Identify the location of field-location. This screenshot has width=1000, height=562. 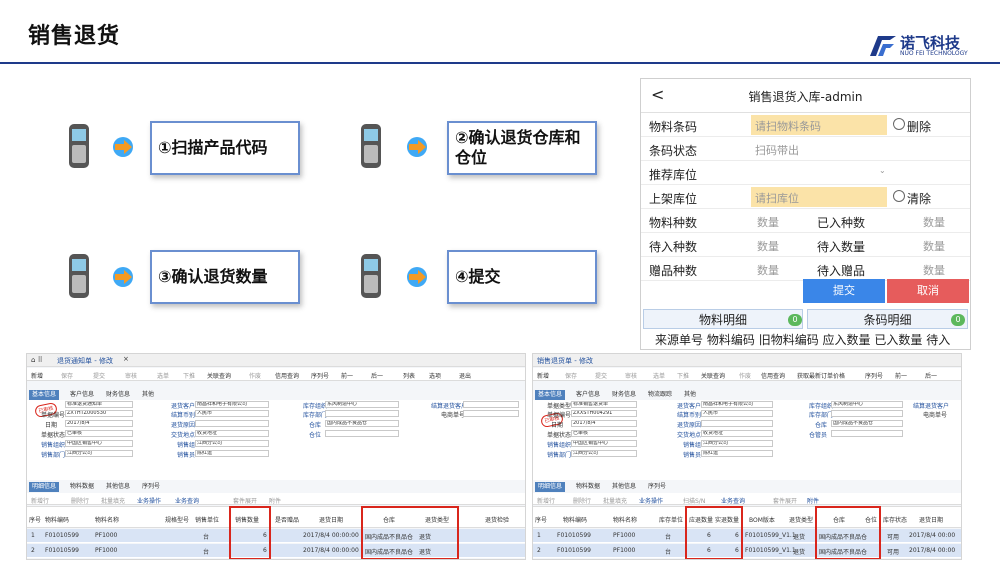
(362, 433).